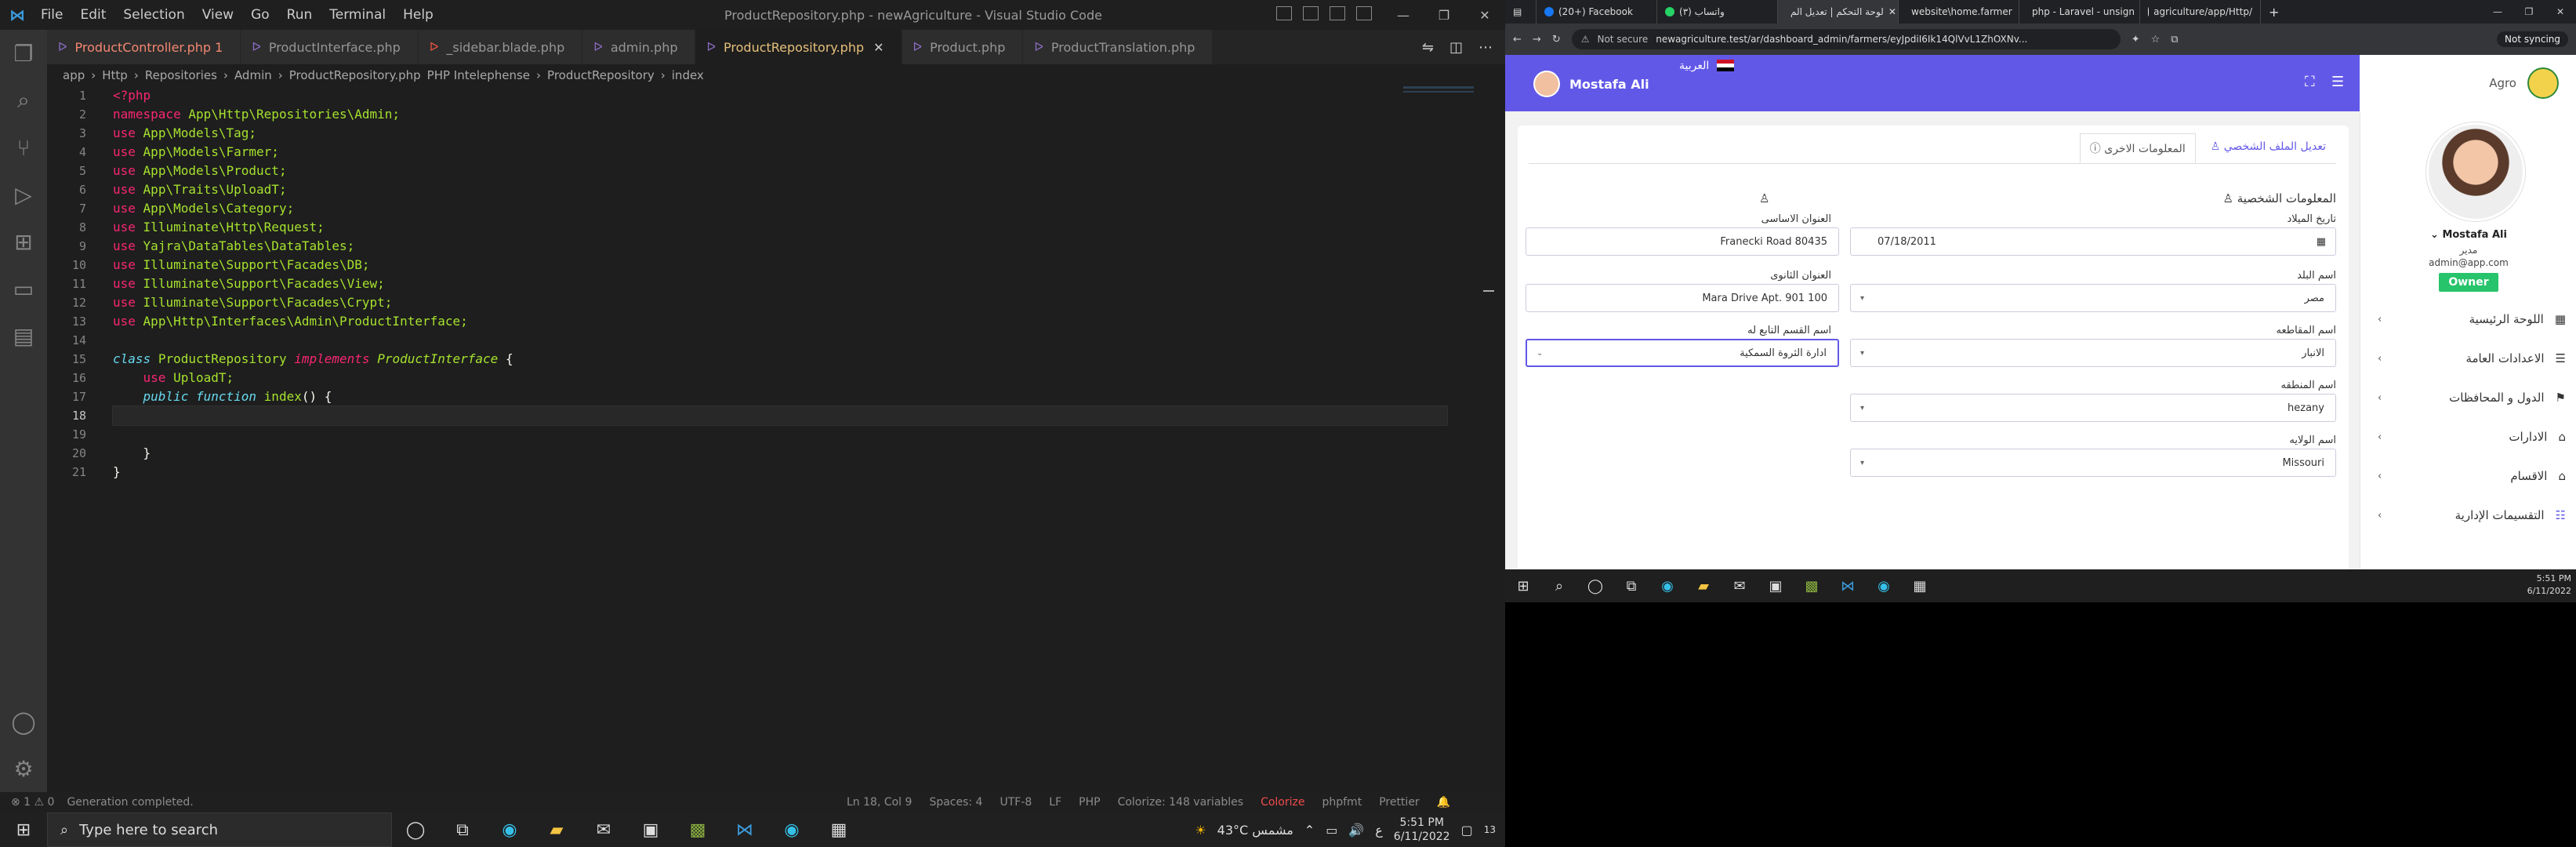  I want to click on egypt-flag-icon, so click(1726, 65).